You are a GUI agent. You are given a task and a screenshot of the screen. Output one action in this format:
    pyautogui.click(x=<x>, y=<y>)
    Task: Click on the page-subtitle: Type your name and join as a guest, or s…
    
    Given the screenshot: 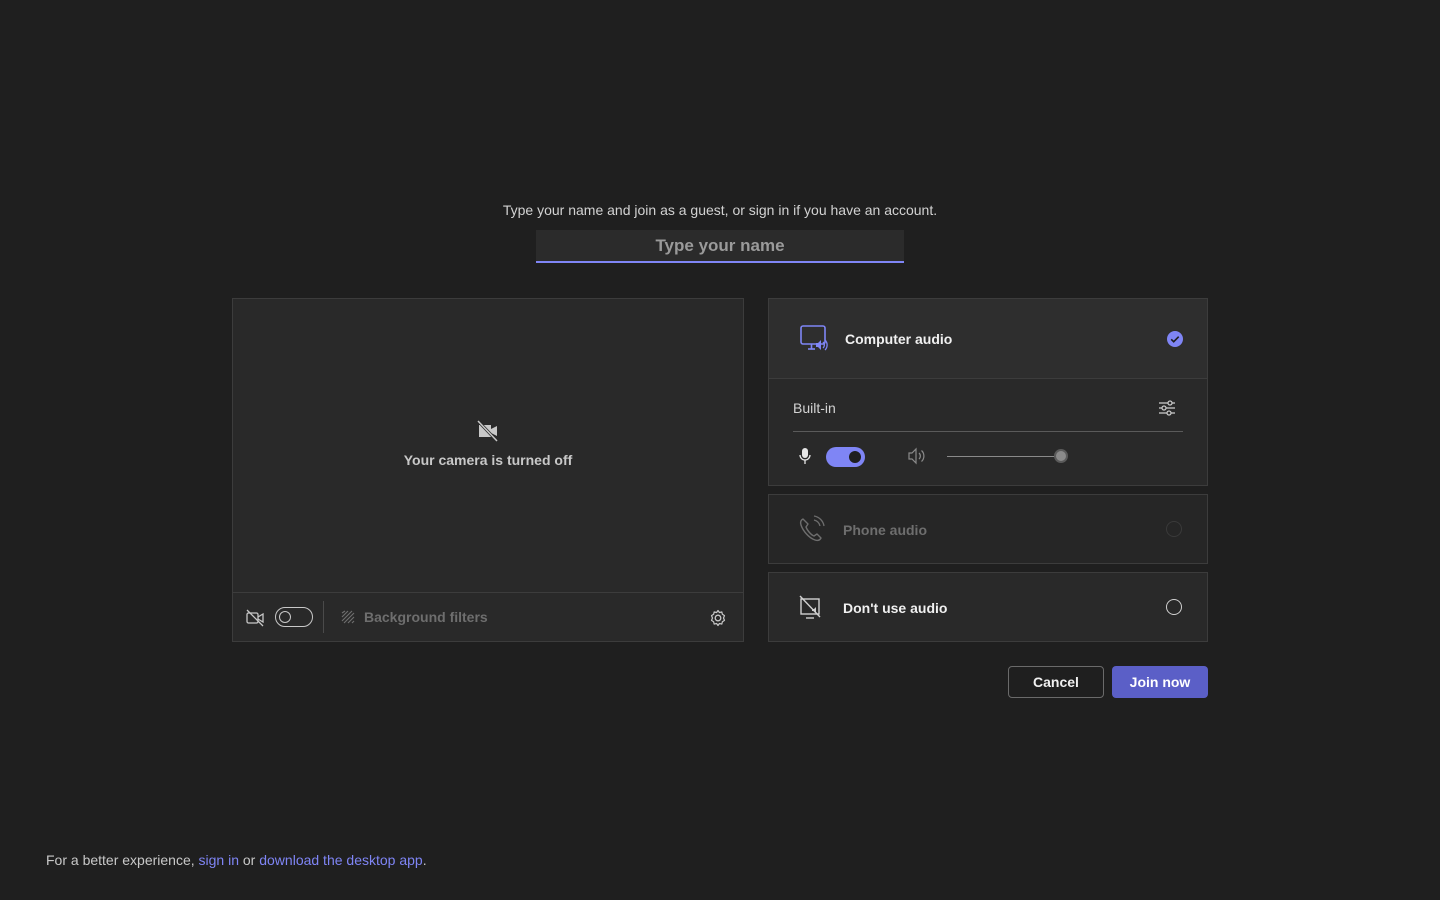 What is the action you would take?
    pyautogui.click(x=720, y=210)
    